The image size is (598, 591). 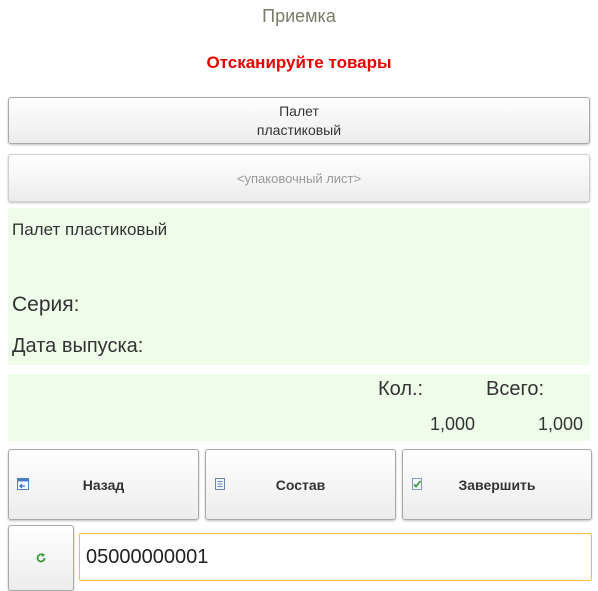 I want to click on composition-button-label: Состав, so click(x=300, y=484).